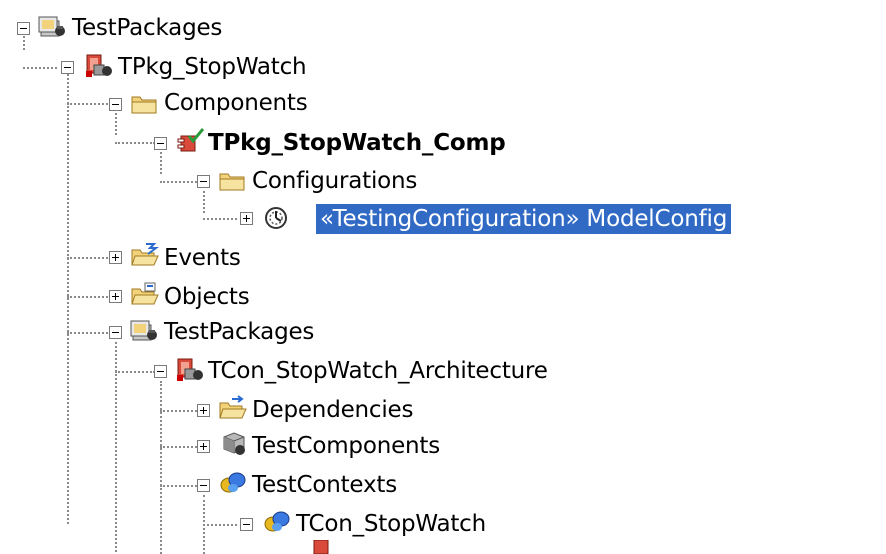 The width and height of the screenshot is (886, 554). What do you see at coordinates (190, 141) in the screenshot?
I see `component-check-icon` at bounding box center [190, 141].